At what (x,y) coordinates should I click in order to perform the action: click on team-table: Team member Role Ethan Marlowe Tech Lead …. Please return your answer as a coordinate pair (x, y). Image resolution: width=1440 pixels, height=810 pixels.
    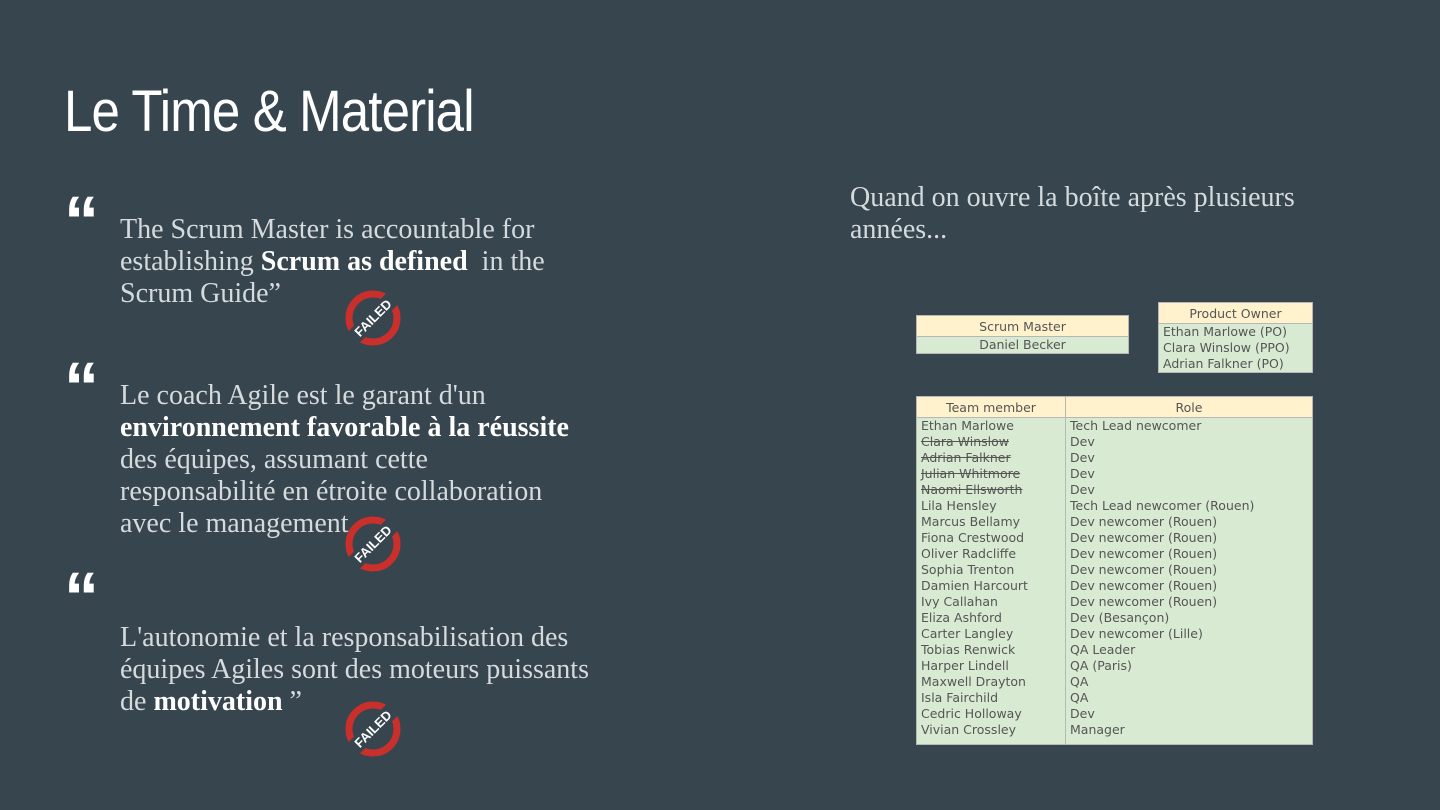
    Looking at the image, I should click on (1114, 570).